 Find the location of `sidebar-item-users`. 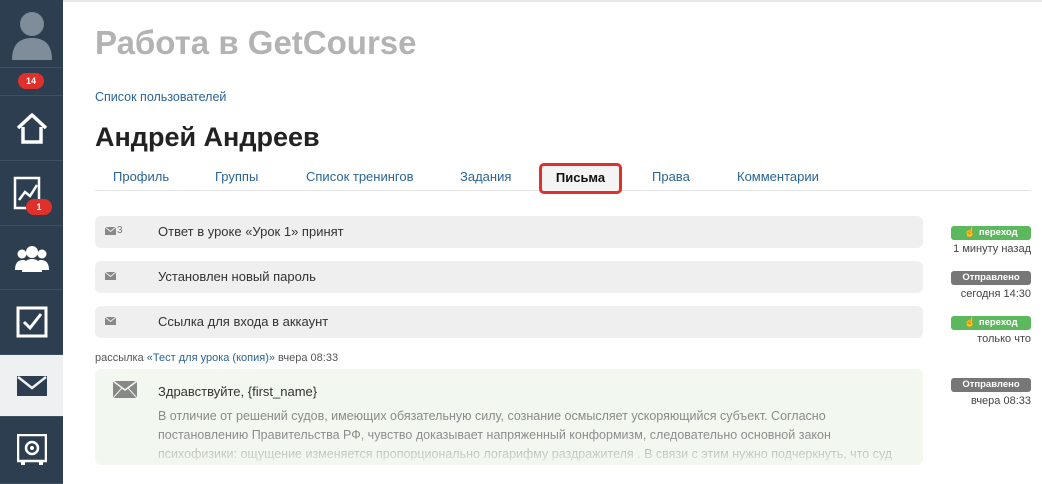

sidebar-item-users is located at coordinates (31, 258).